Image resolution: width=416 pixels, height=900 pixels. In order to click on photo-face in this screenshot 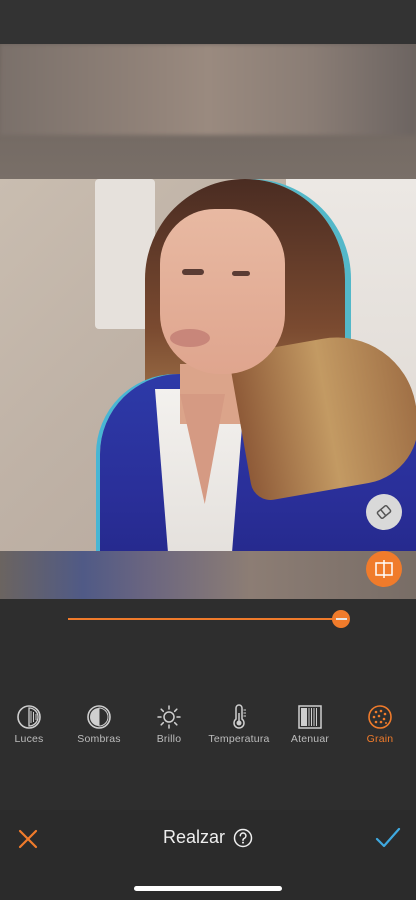, I will do `click(222, 291)`.